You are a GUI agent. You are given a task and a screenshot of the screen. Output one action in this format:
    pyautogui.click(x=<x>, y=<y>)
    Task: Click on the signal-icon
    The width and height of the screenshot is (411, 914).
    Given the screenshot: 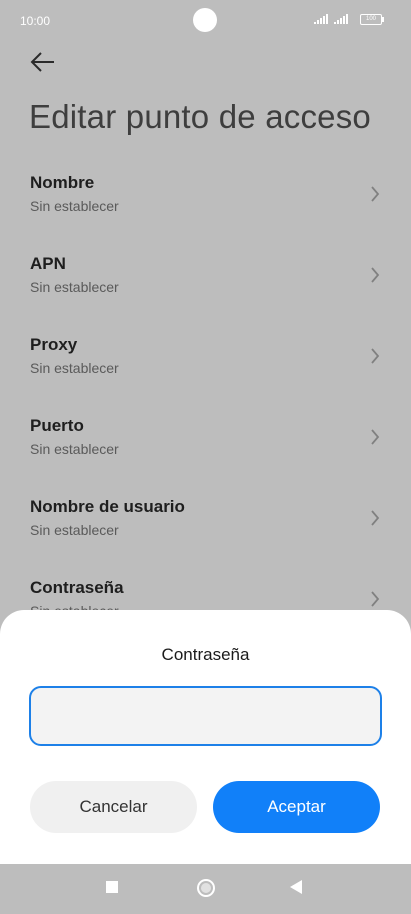 What is the action you would take?
    pyautogui.click(x=333, y=19)
    